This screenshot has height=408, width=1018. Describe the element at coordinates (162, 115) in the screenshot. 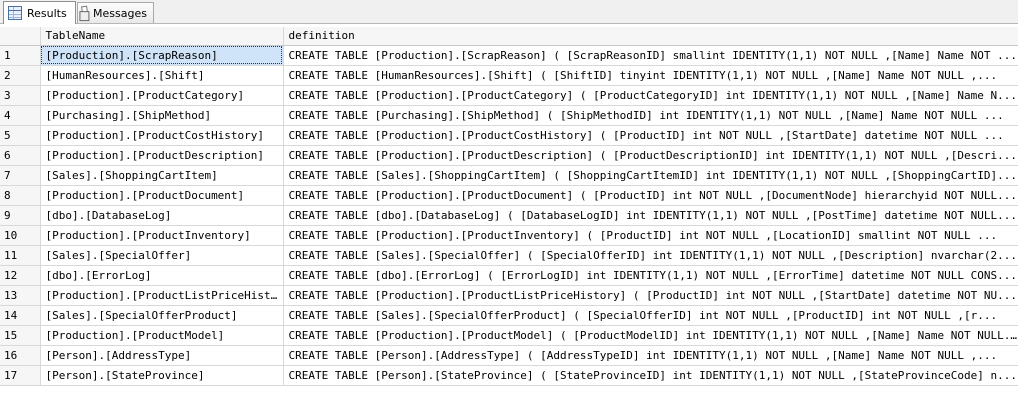

I see `tablename-cell: [Purchasing].[ShipMethod]` at that location.